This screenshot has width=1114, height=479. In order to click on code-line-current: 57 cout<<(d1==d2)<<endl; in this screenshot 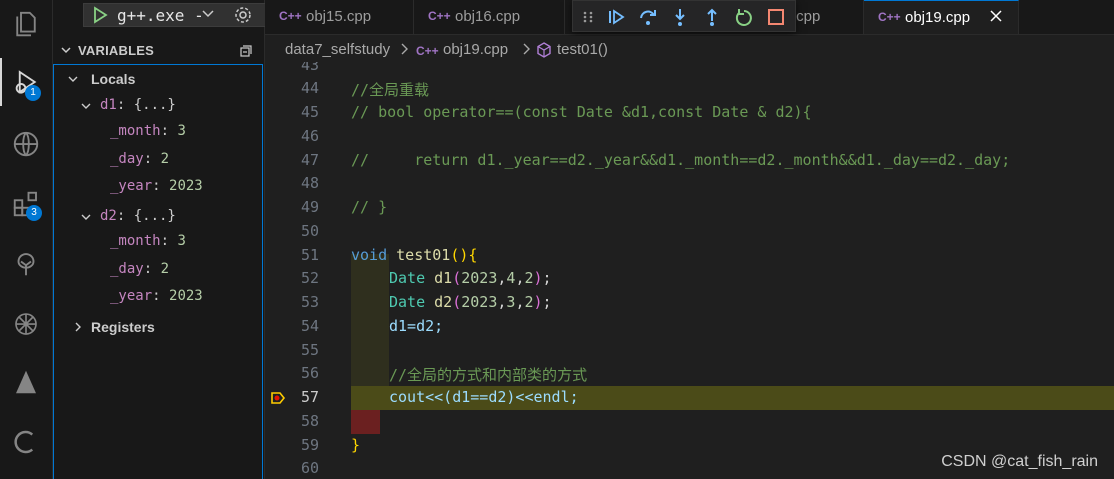, I will do `click(689, 400)`.